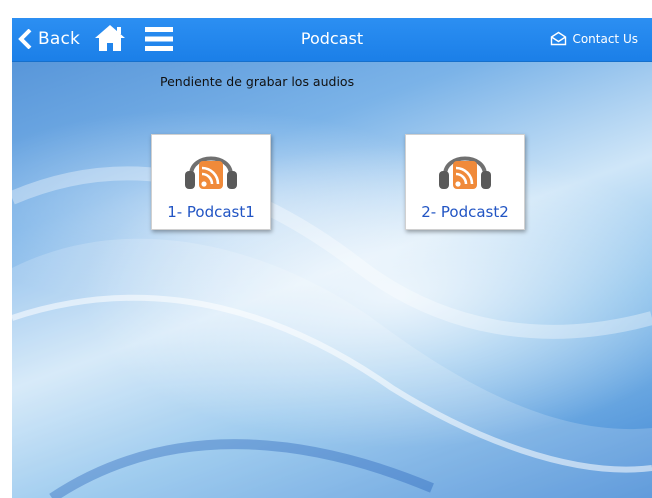 The width and height of the screenshot is (652, 498). Describe the element at coordinates (25, 39) in the screenshot. I see `chevron-left-icon` at that location.